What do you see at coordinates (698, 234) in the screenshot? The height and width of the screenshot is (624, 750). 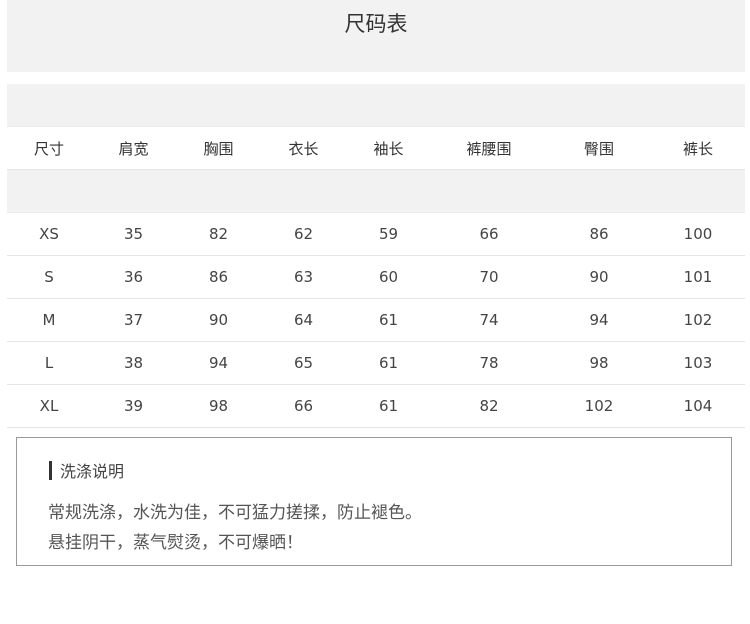 I see `table-cell: 100` at bounding box center [698, 234].